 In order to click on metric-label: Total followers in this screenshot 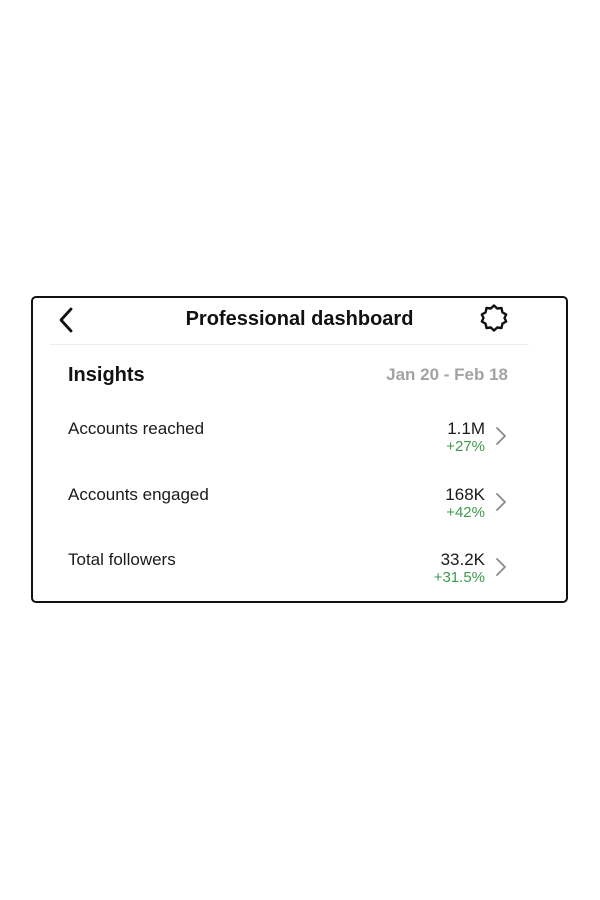, I will do `click(122, 559)`.